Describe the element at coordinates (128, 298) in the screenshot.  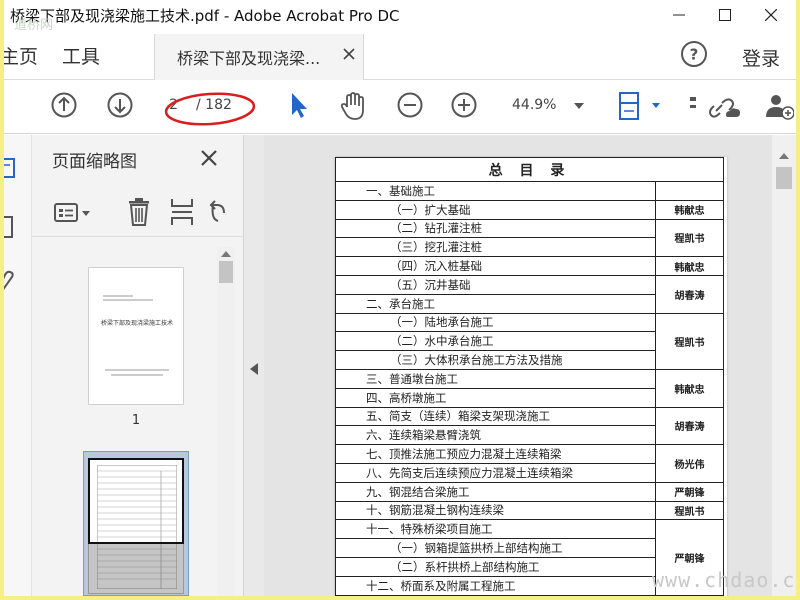
I see `page-1-header-lines` at that location.